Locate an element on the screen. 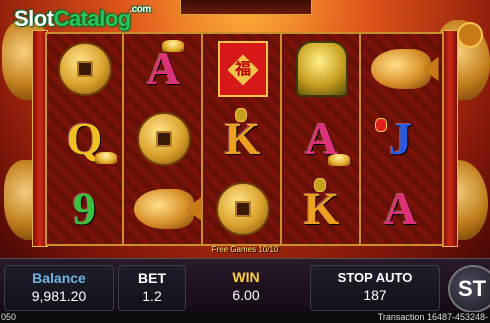  bet-panel: BET 1.2 is located at coordinates (152, 288).